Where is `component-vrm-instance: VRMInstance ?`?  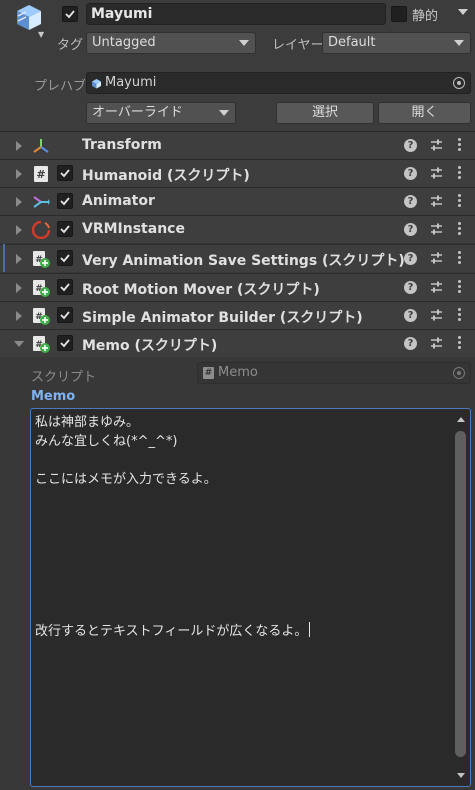
component-vrm-instance: VRMInstance ? is located at coordinates (237, 229).